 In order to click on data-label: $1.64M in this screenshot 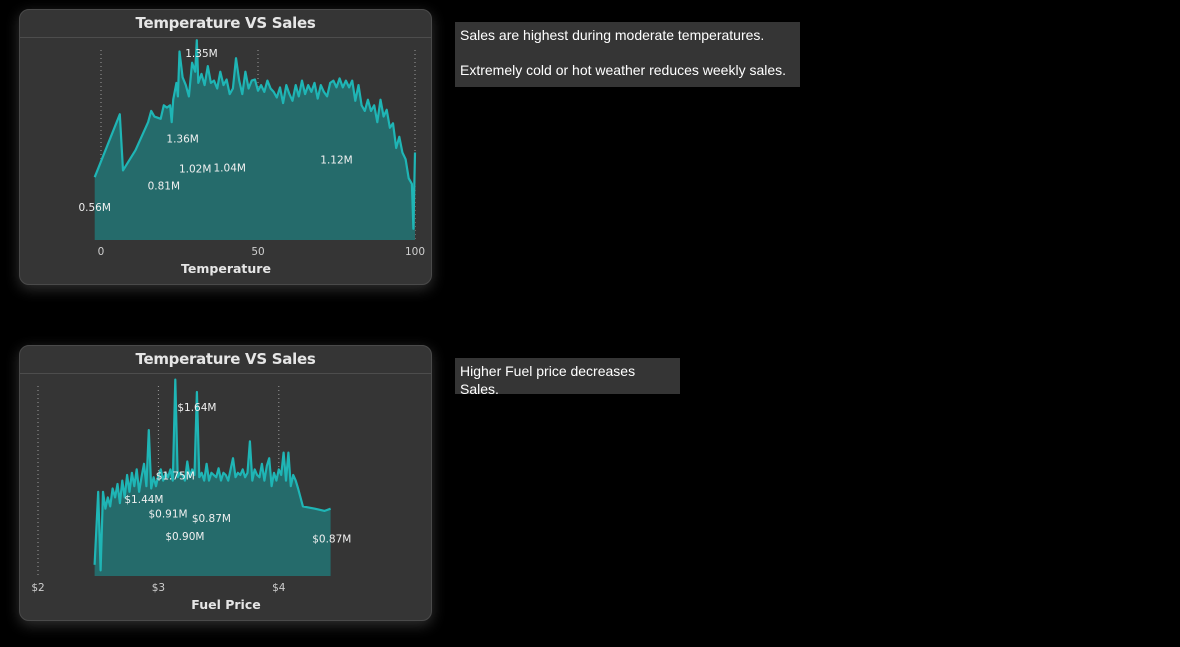, I will do `click(196, 408)`.